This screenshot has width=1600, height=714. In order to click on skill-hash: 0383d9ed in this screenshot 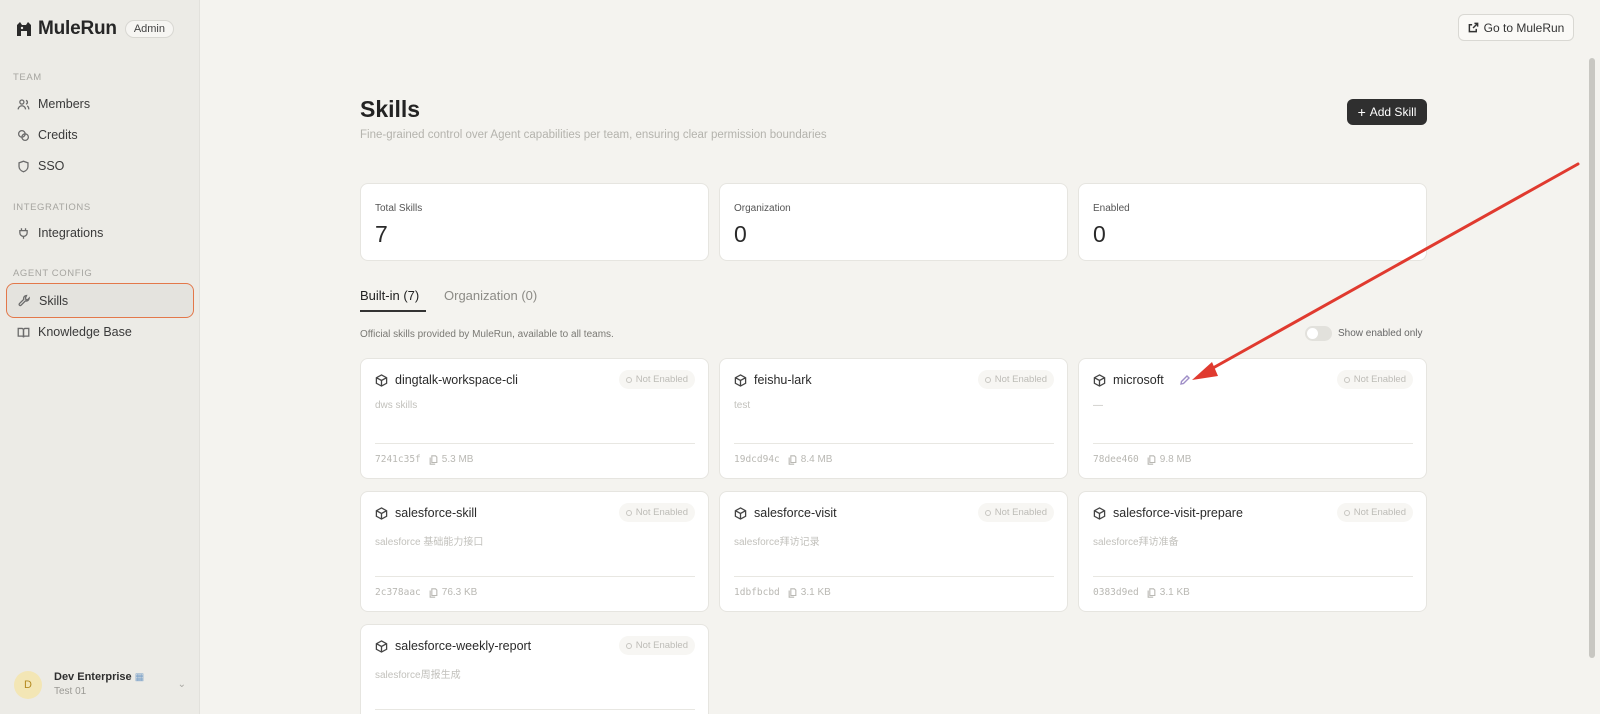, I will do `click(1116, 592)`.